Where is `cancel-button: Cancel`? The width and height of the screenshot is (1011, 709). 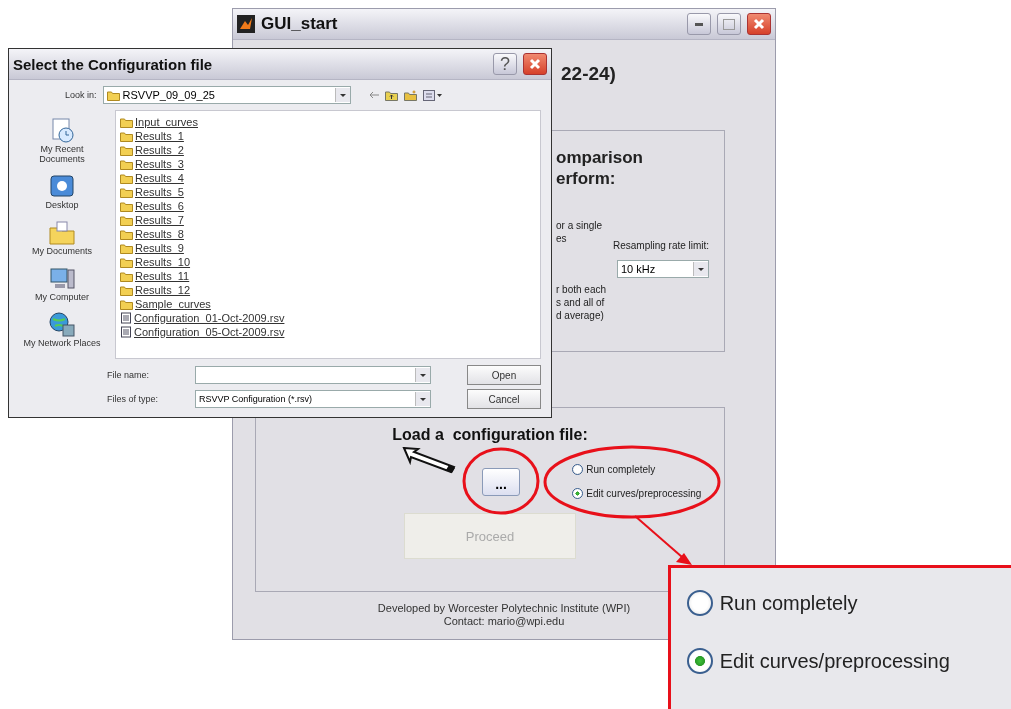
cancel-button: Cancel is located at coordinates (504, 399).